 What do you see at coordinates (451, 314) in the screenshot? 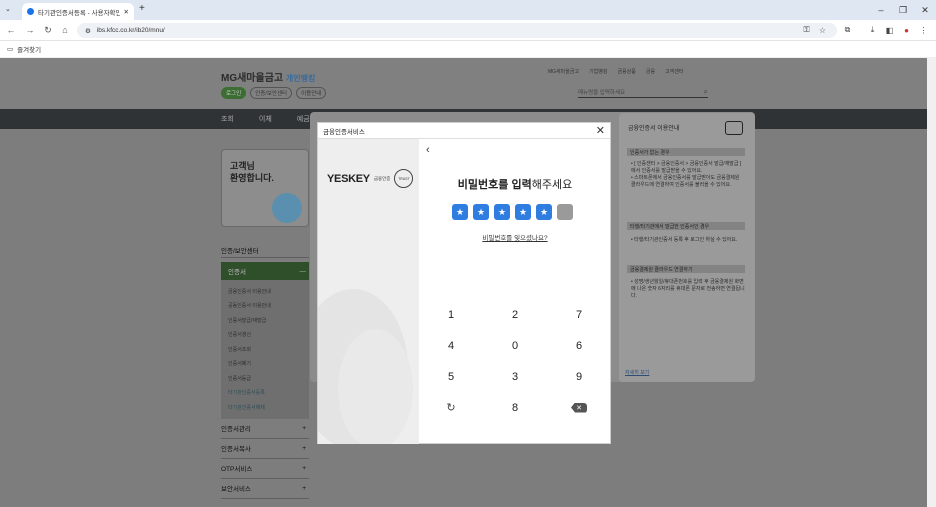
I see `keypad-key-1: 1` at bounding box center [451, 314].